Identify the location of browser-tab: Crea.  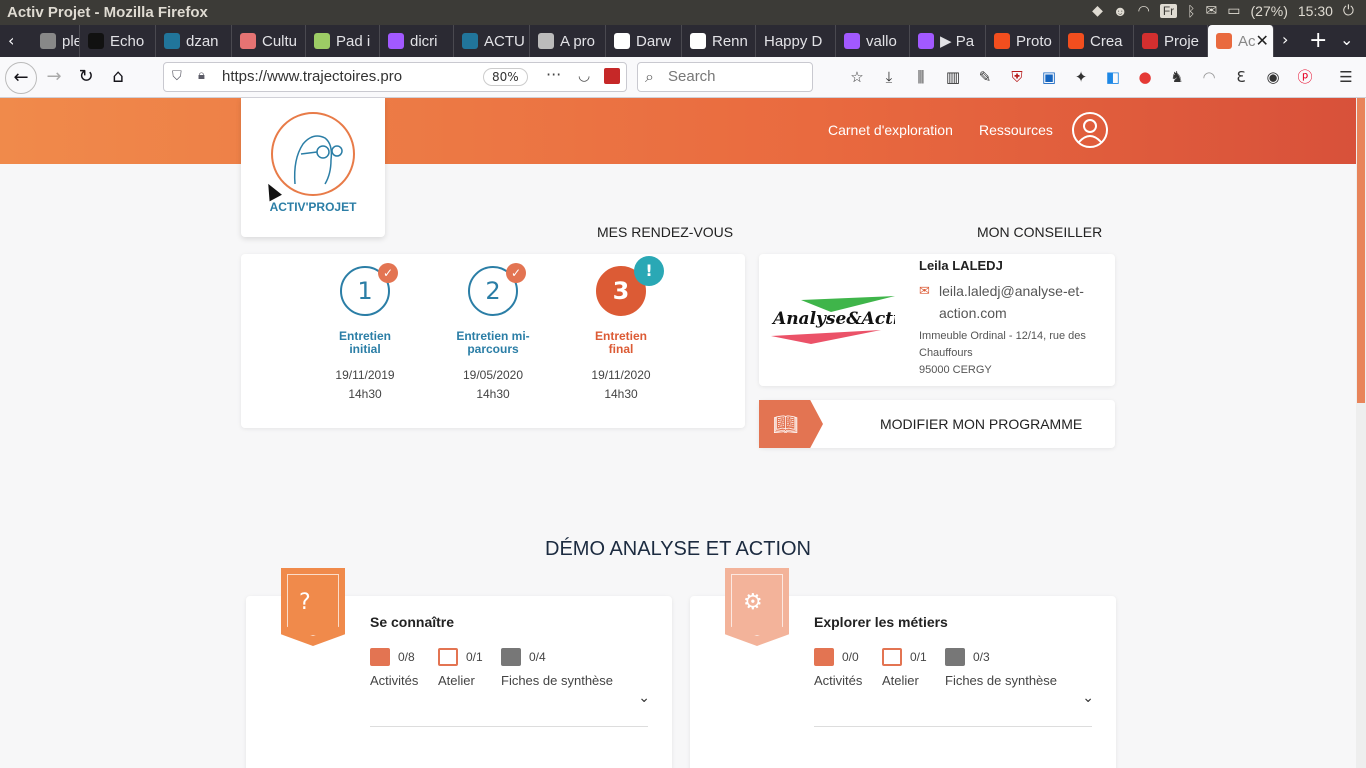
(1097, 41).